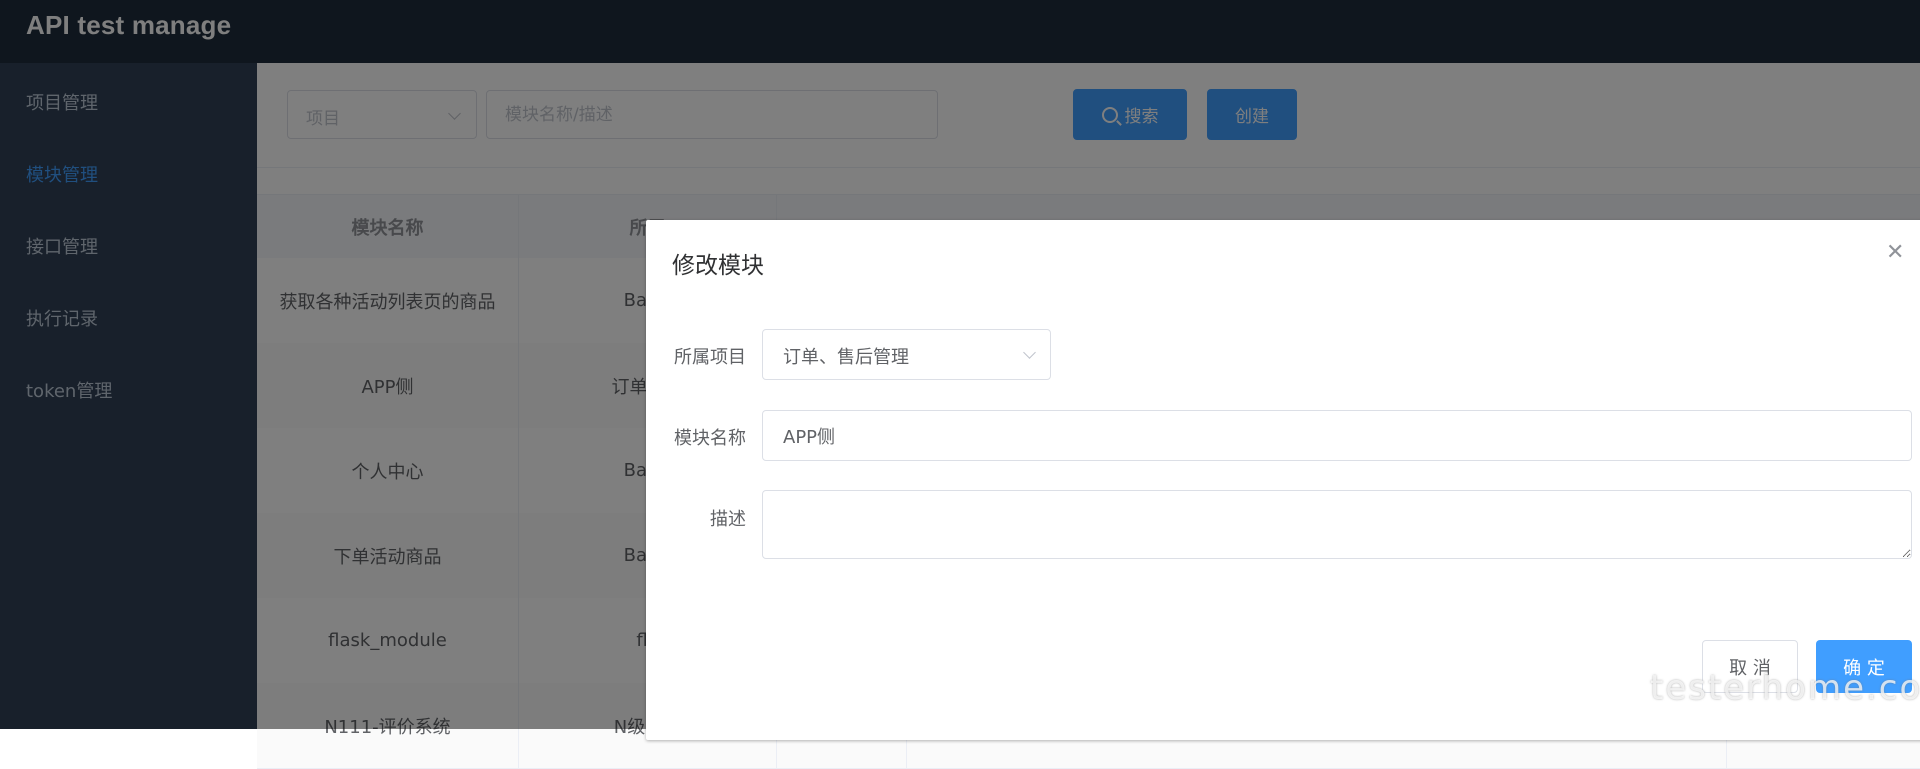  What do you see at coordinates (710, 438) in the screenshot?
I see `module-name-field-label: 模块名称` at bounding box center [710, 438].